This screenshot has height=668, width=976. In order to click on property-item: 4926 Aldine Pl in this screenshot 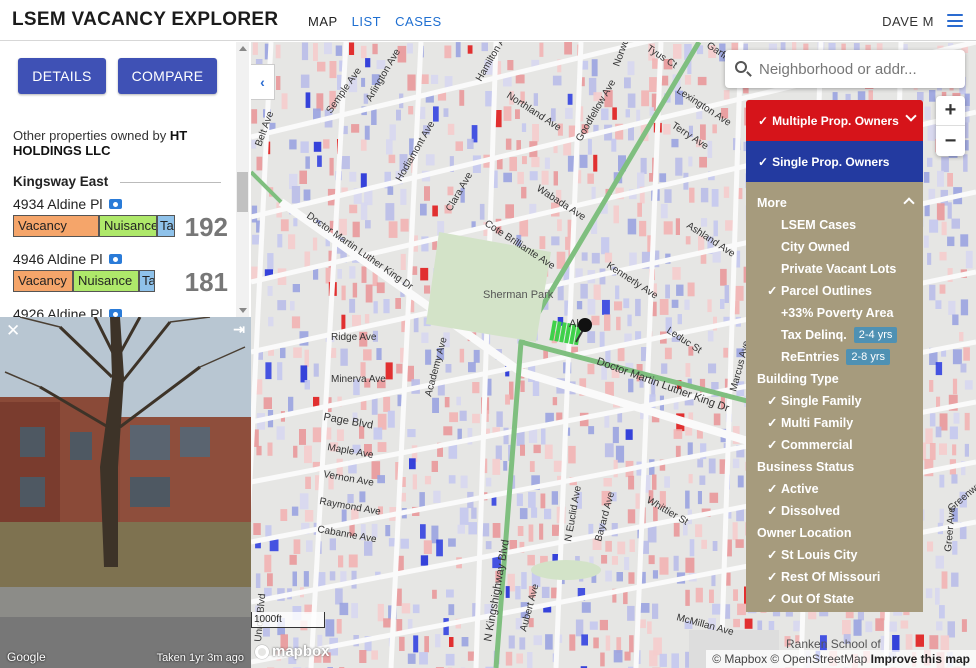, I will do `click(120, 311)`.